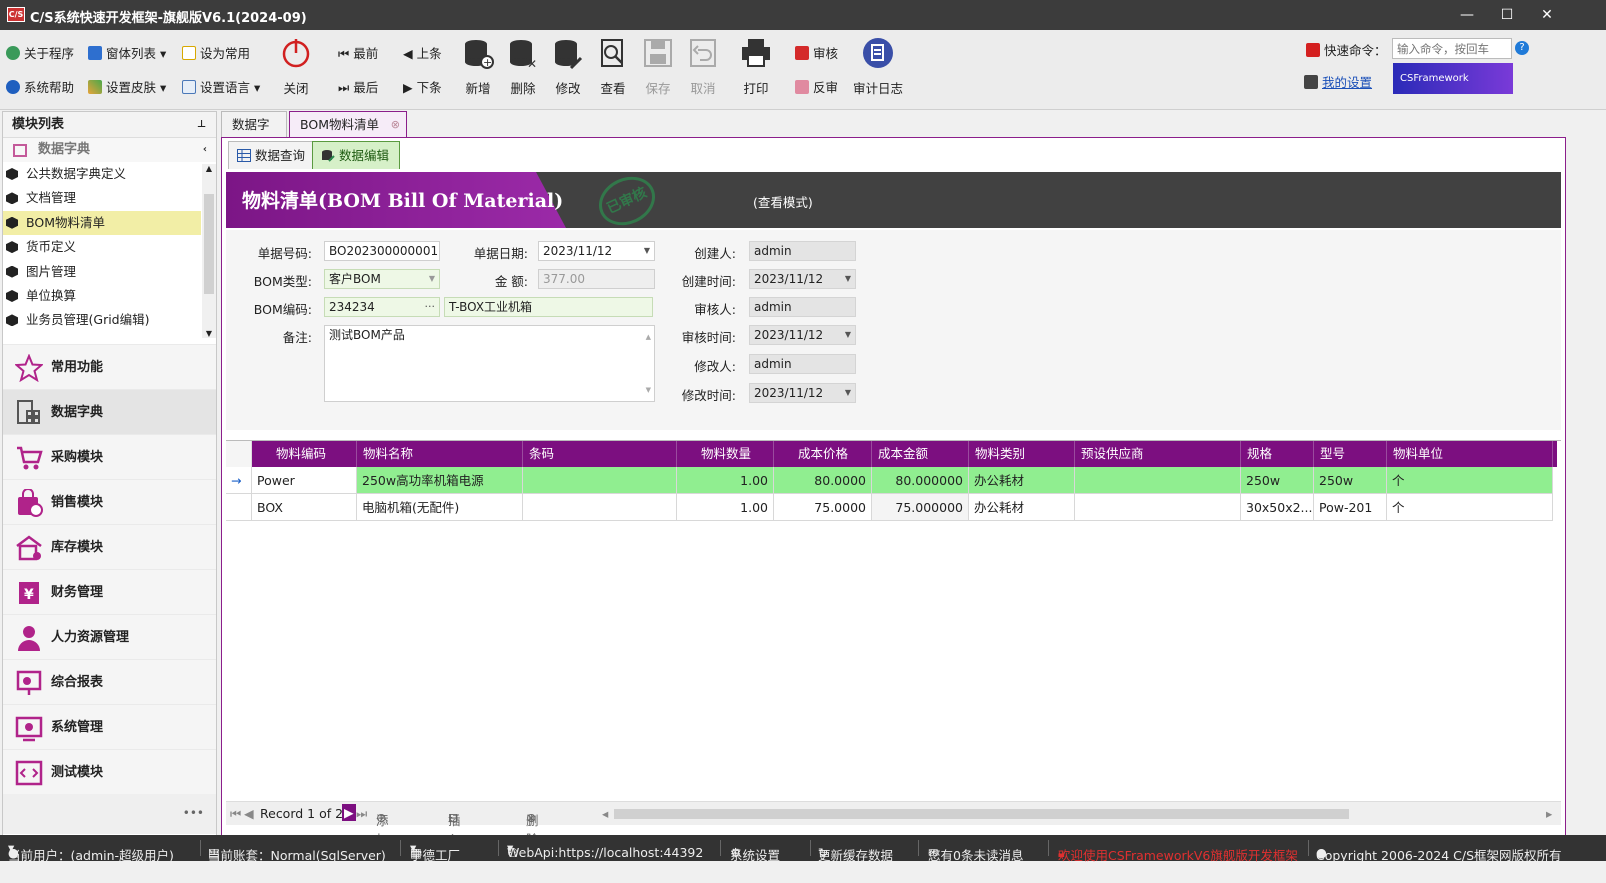  I want to click on unapprove-button: 反审, so click(816, 86).